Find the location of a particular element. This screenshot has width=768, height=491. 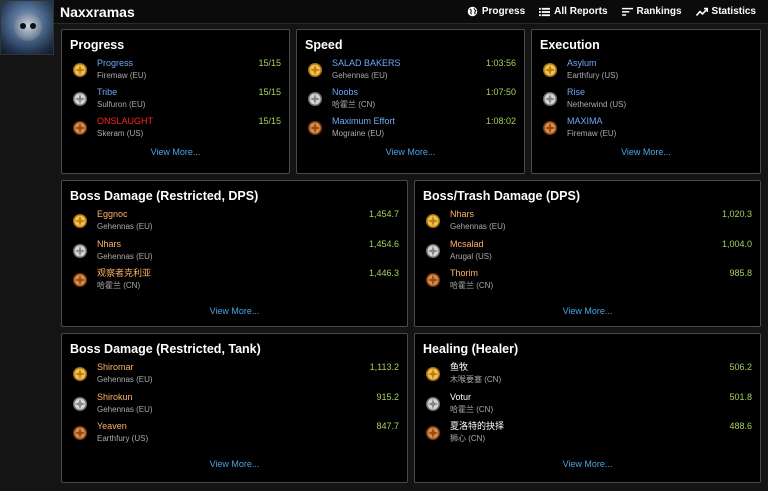

ranking-value: 1,020.3 is located at coordinates (736, 214).